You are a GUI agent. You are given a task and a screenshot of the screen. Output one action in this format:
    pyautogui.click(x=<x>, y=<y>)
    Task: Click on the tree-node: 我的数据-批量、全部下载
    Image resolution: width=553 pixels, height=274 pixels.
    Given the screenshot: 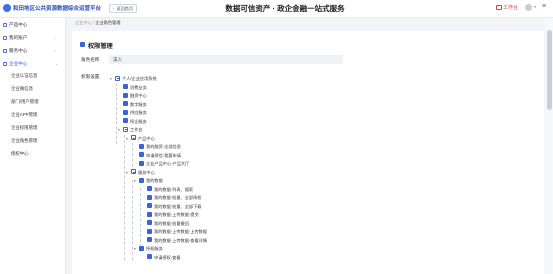 What is the action you would take?
    pyautogui.click(x=171, y=207)
    